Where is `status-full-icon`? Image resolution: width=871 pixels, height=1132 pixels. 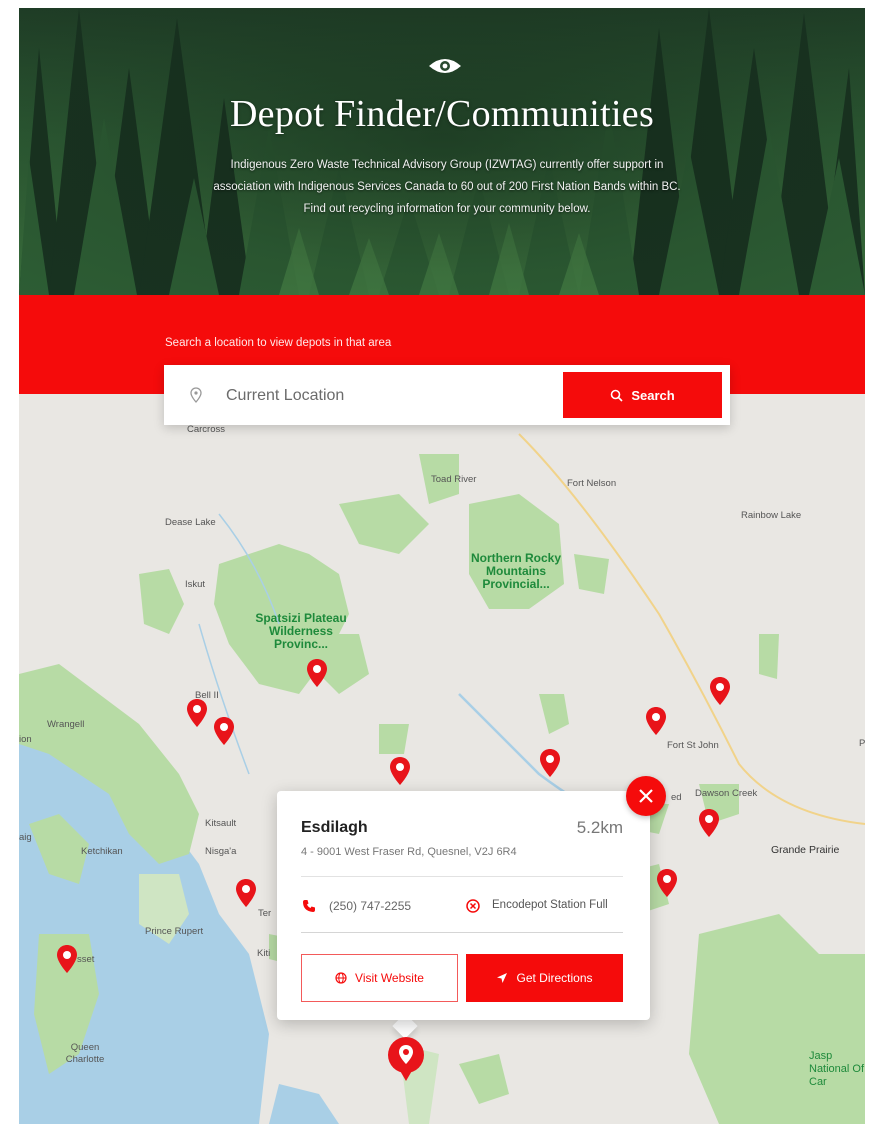 status-full-icon is located at coordinates (473, 906).